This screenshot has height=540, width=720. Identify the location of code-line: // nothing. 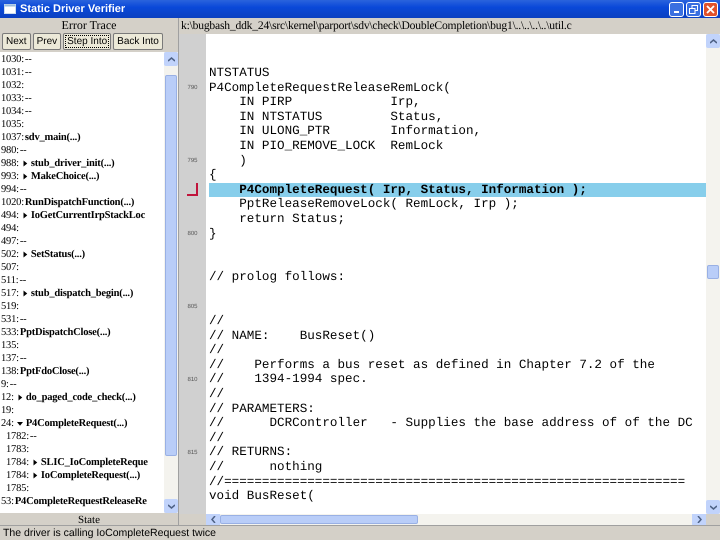
(266, 467).